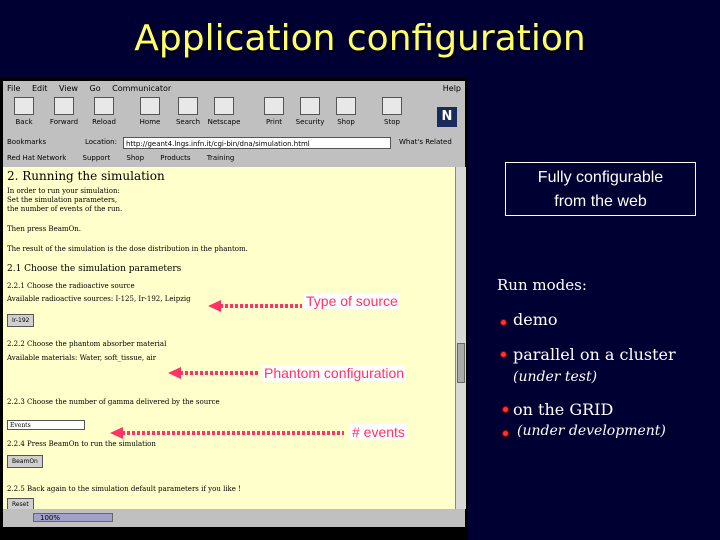 Image resolution: width=720 pixels, height=540 pixels. What do you see at coordinates (425, 142) in the screenshot?
I see `whats-related-button: What's Related` at bounding box center [425, 142].